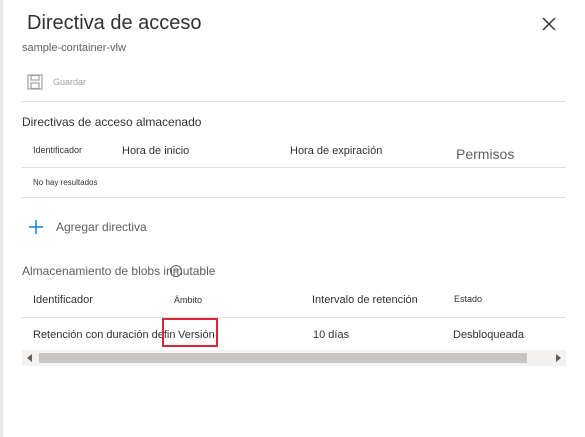 Image resolution: width=585 pixels, height=437 pixels. I want to click on immutable-storage-title-text: Almacenamiento de blobs inmutable, so click(119, 271).